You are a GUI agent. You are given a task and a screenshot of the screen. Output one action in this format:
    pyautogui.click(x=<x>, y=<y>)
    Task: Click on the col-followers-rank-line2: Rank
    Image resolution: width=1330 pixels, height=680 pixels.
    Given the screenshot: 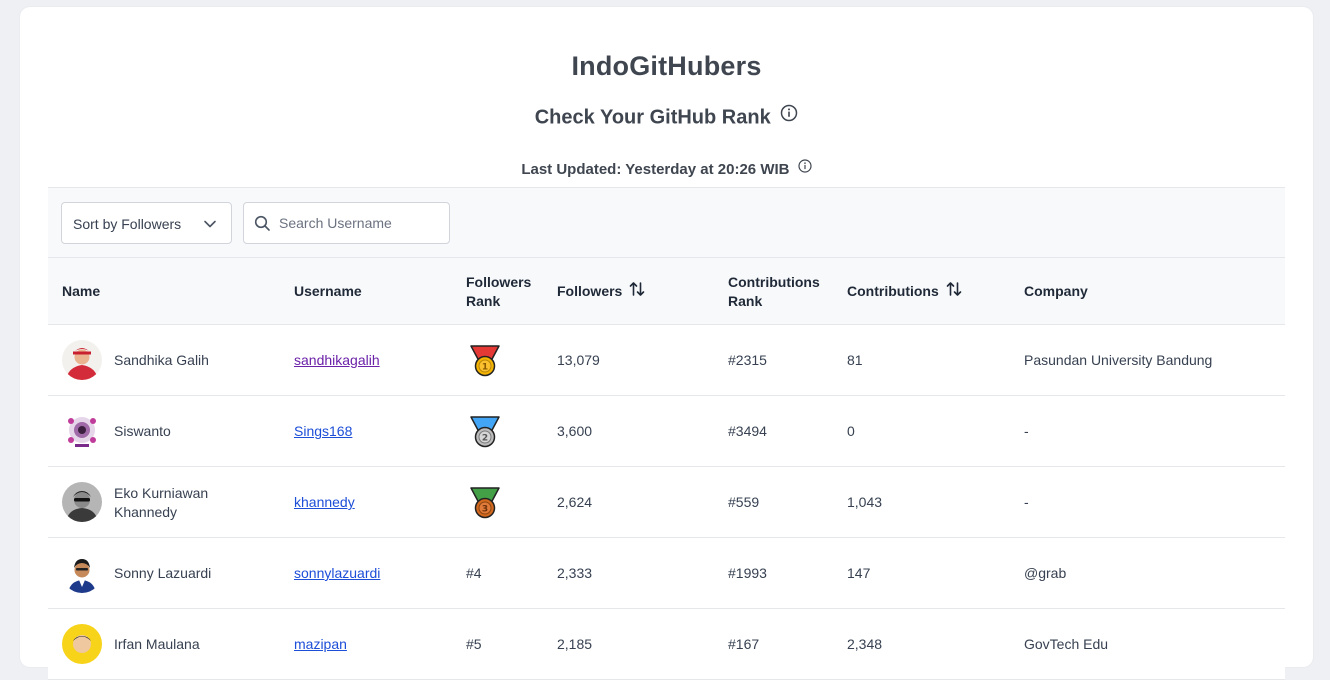 What is the action you would take?
    pyautogui.click(x=483, y=301)
    